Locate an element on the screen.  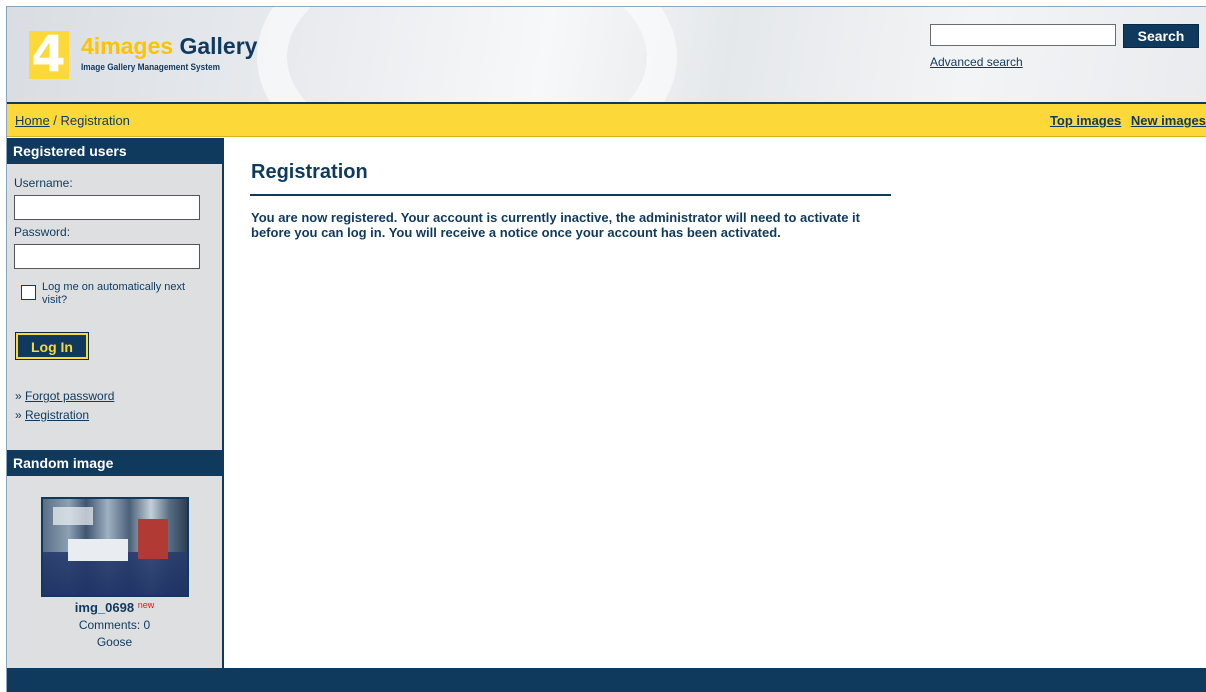
new-badge: new is located at coordinates (146, 605).